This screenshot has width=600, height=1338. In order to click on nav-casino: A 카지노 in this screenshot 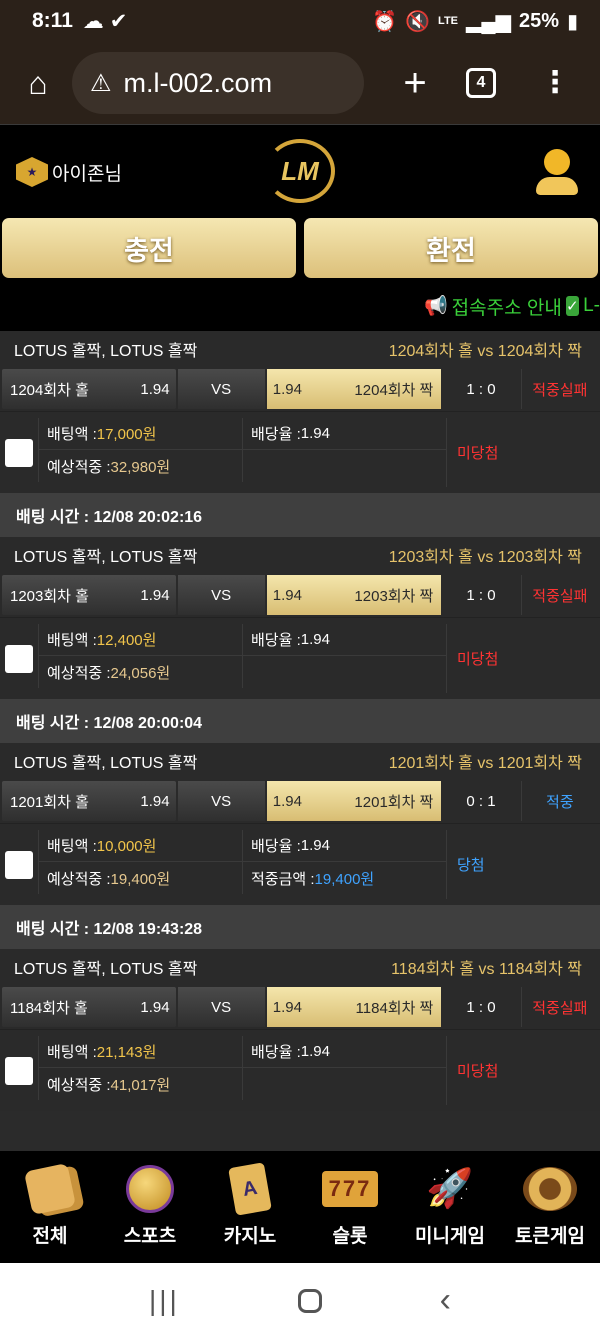, I will do `click(250, 1207)`.